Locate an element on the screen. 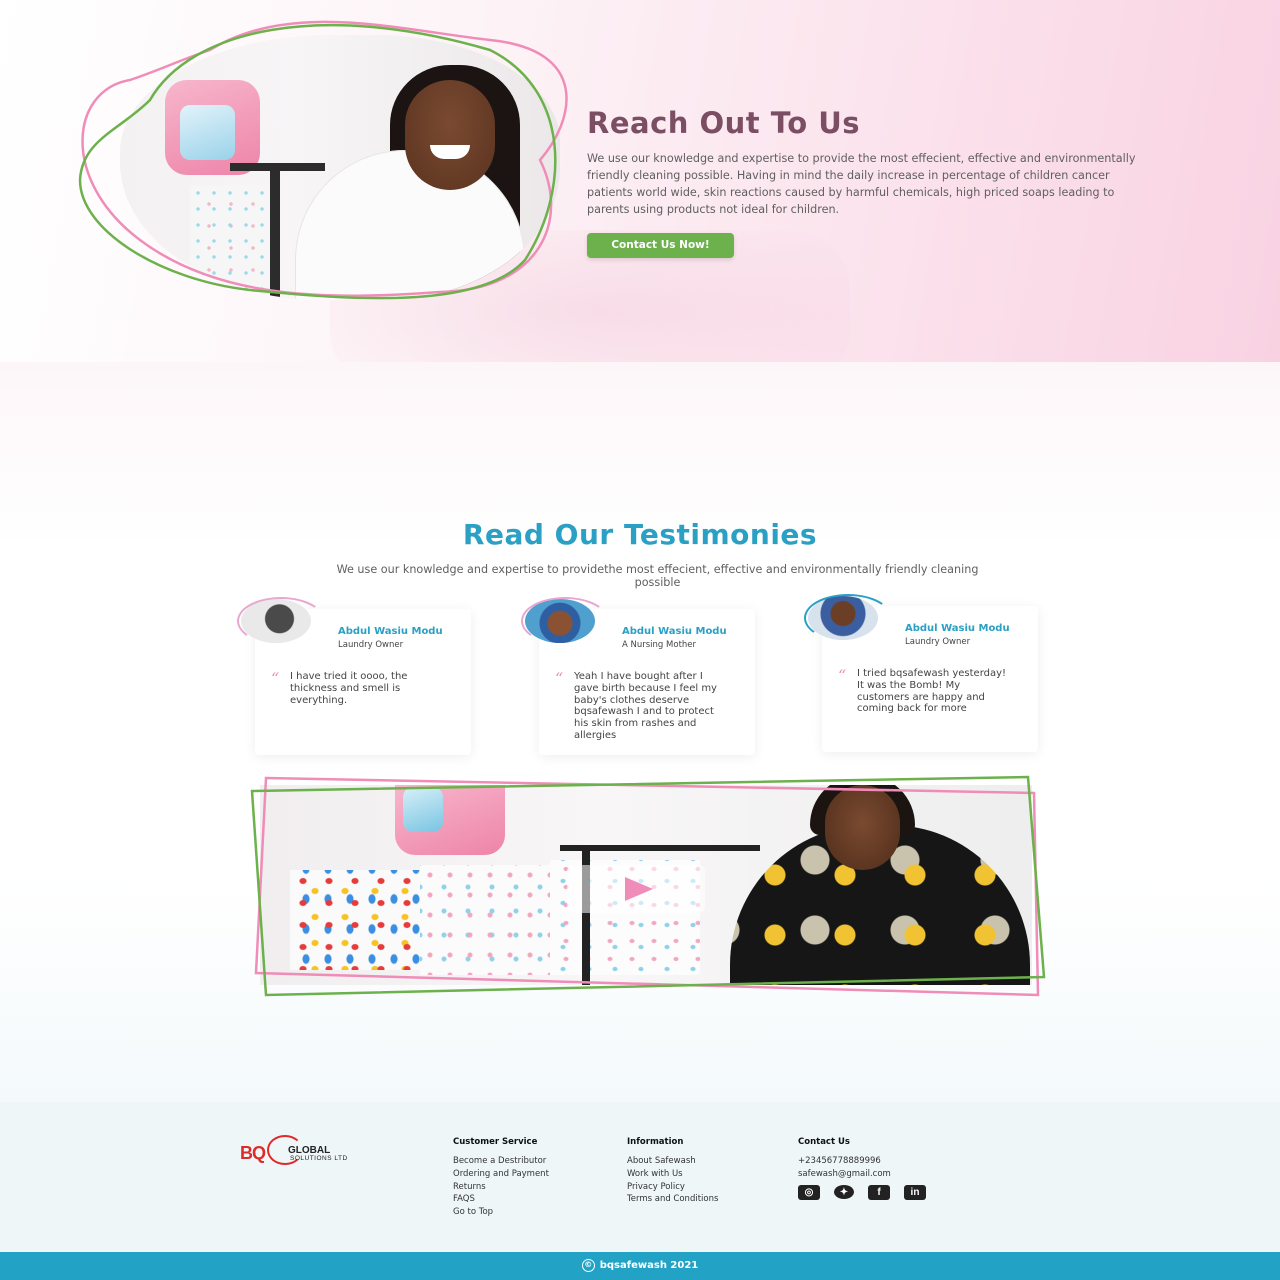 Image resolution: width=1280 pixels, height=1280 pixels. company-logo: BQ GLOBAL SOLUTIONS LTD is located at coordinates (315, 1153).